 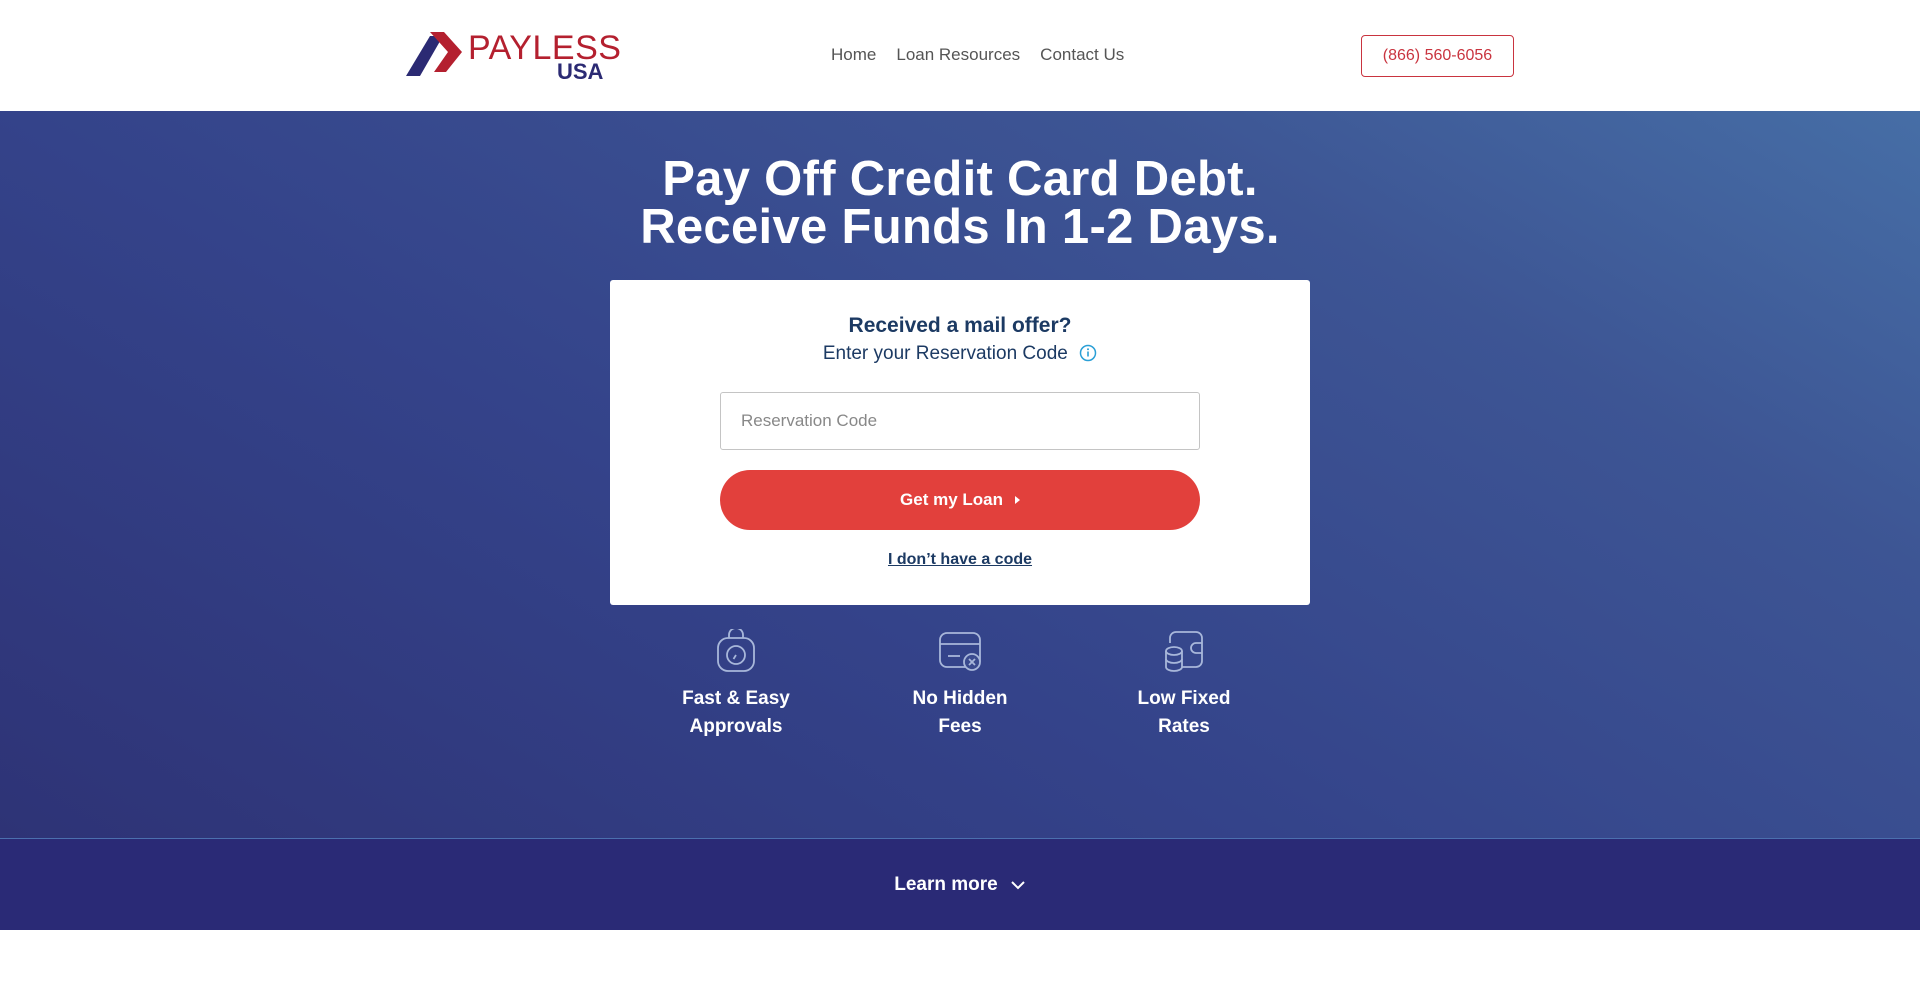 What do you see at coordinates (1437, 56) in the screenshot?
I see `phone-button: (866) 560-6056` at bounding box center [1437, 56].